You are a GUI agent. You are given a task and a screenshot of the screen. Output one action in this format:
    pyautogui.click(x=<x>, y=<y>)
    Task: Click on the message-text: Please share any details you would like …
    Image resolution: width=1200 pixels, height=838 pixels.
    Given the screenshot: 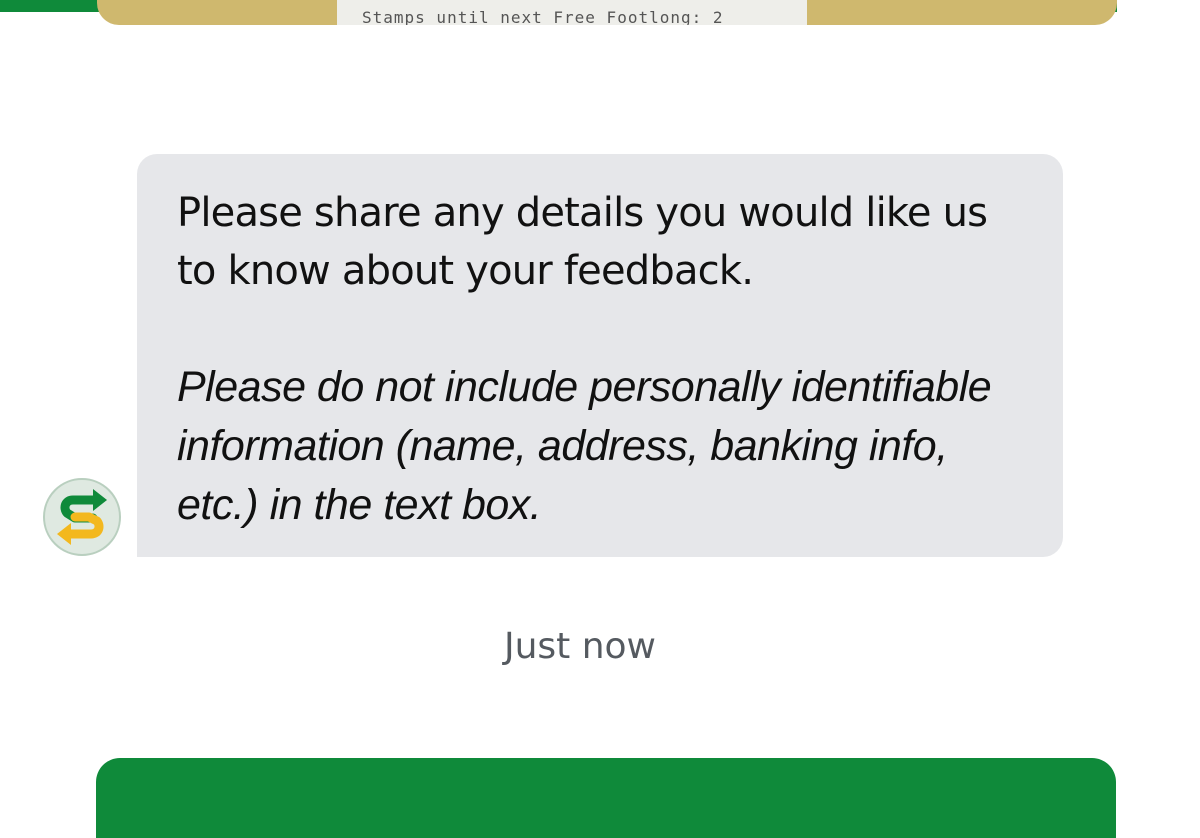 What is the action you would take?
    pyautogui.click(x=582, y=242)
    